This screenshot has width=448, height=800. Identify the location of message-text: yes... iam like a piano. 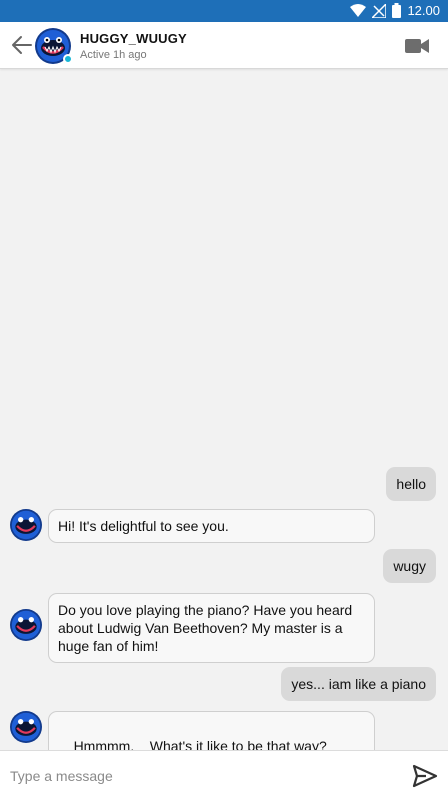
(358, 684).